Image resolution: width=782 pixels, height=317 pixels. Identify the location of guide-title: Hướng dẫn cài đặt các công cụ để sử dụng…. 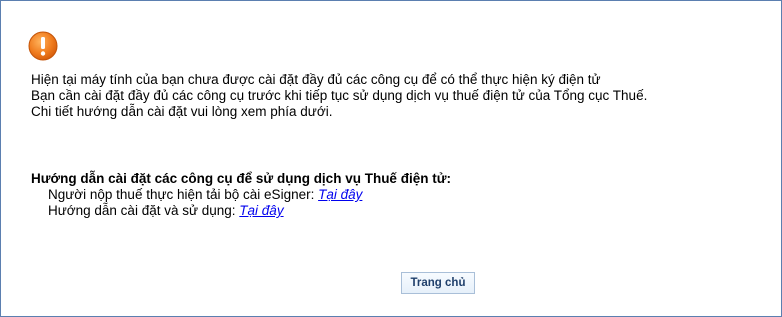
(241, 178).